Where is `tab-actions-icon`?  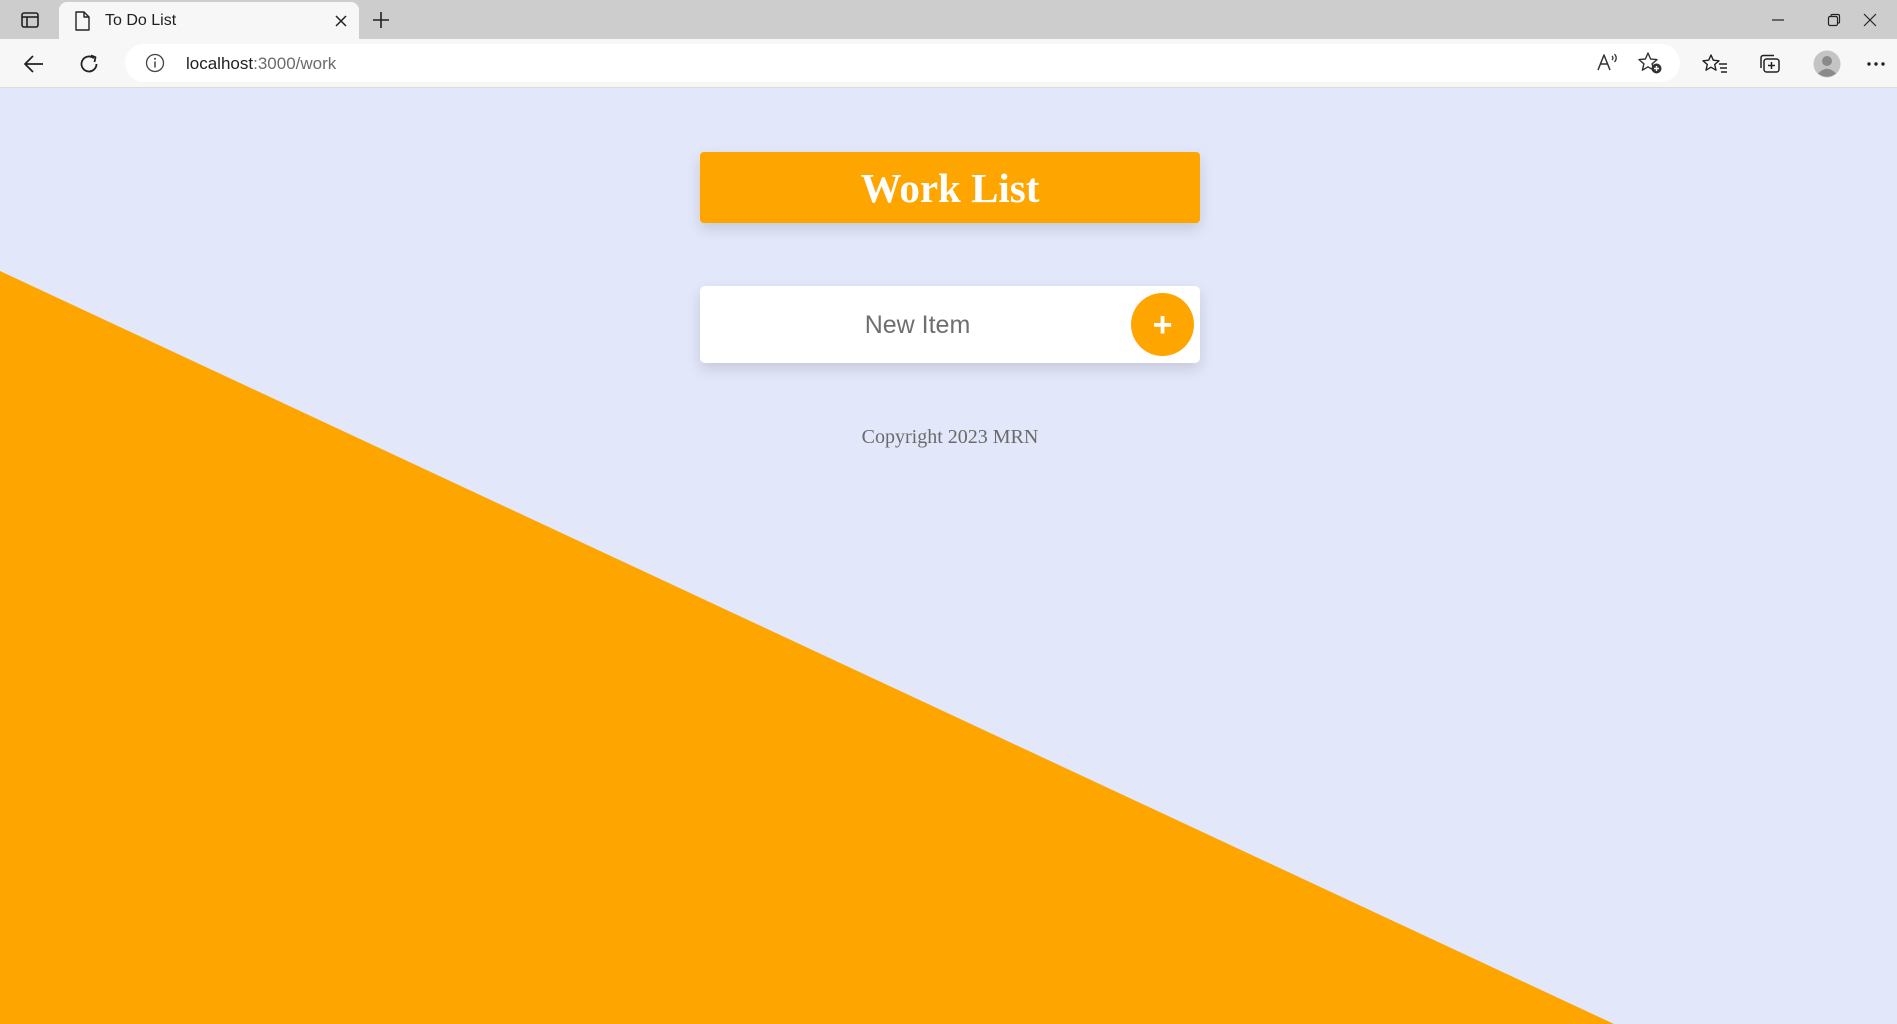 tab-actions-icon is located at coordinates (30, 20).